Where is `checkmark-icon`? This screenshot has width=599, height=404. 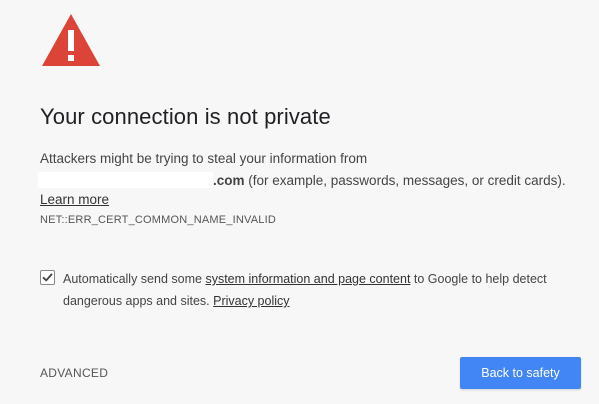
checkmark-icon is located at coordinates (47, 277).